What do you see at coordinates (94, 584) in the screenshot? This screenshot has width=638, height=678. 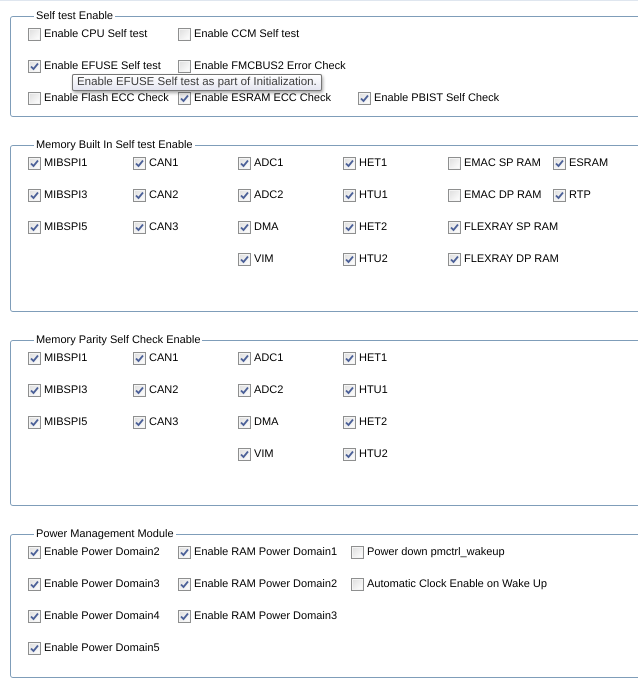 I see `checkbox: Enable Power Domain3` at bounding box center [94, 584].